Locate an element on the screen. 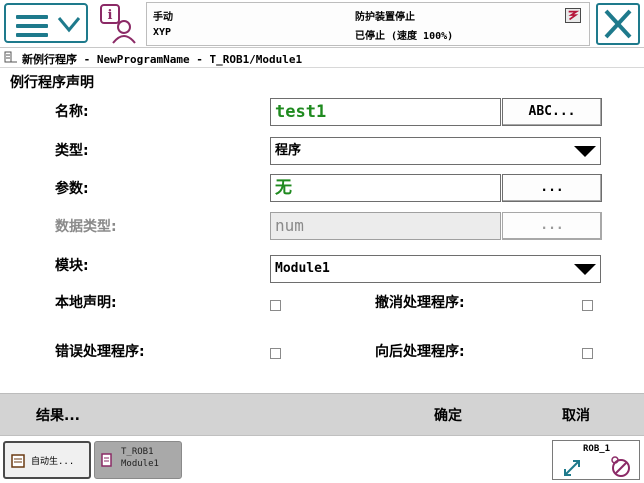 The width and height of the screenshot is (644, 483). taskbar-item-program: T_ROB1 Module1 is located at coordinates (138, 460).